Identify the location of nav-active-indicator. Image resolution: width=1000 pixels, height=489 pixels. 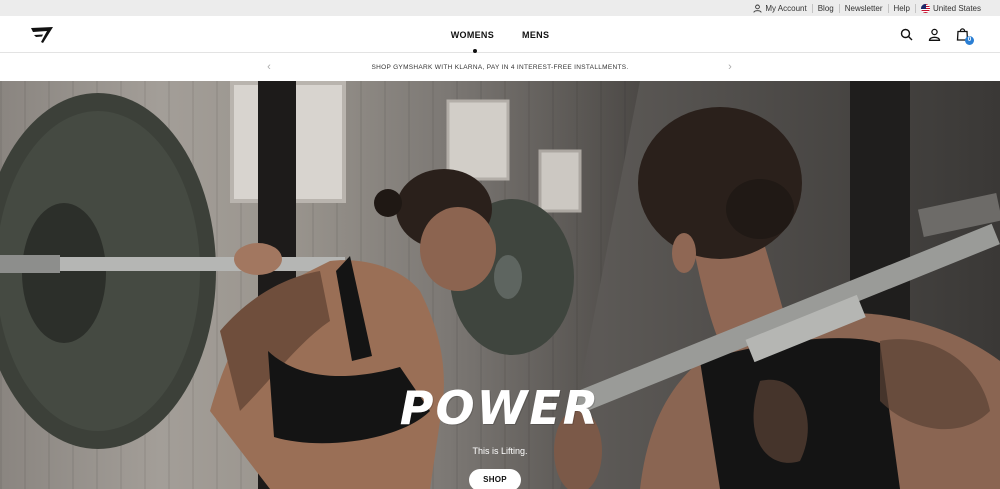
(475, 51).